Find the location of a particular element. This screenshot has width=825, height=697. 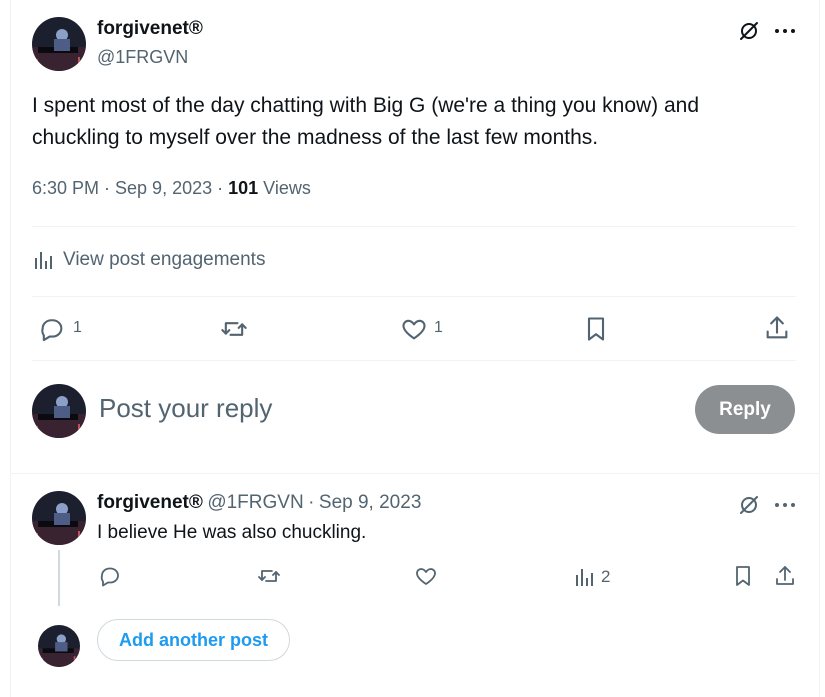

views-count: 101 is located at coordinates (243, 188).